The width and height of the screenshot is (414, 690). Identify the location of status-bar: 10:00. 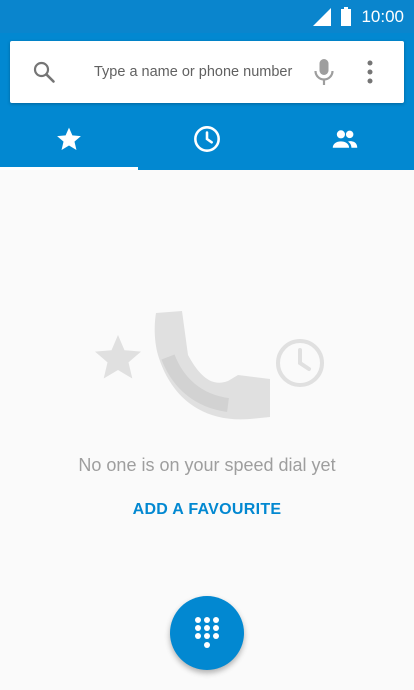
(207, 16).